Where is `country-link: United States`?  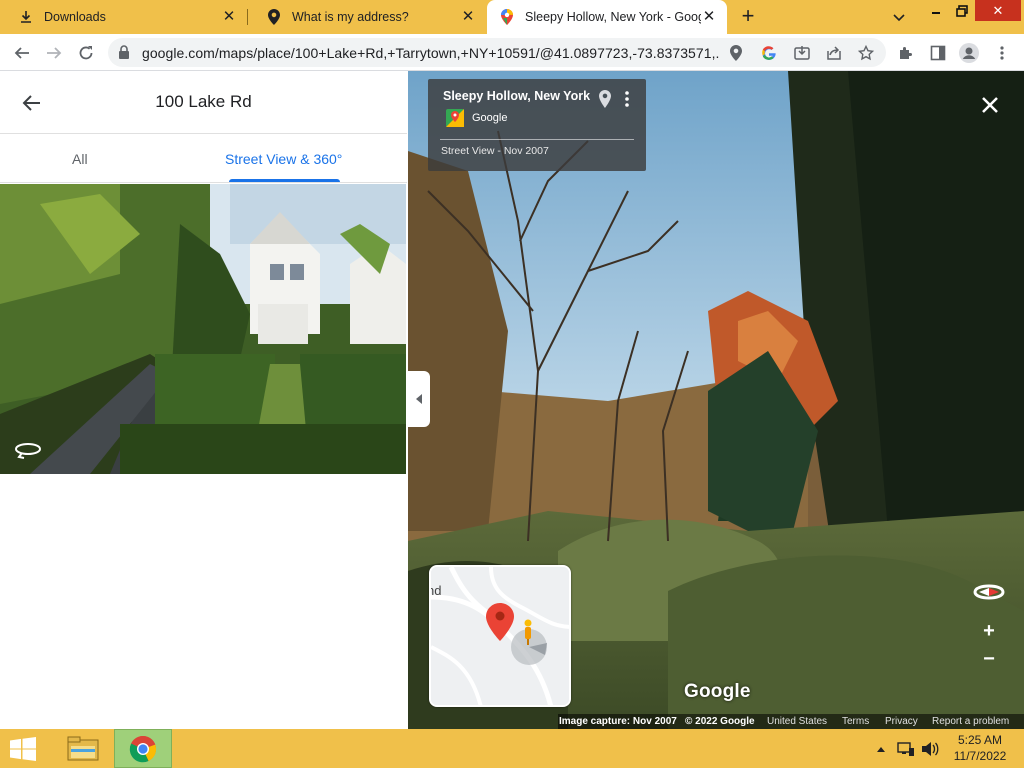 country-link: United States is located at coordinates (797, 721).